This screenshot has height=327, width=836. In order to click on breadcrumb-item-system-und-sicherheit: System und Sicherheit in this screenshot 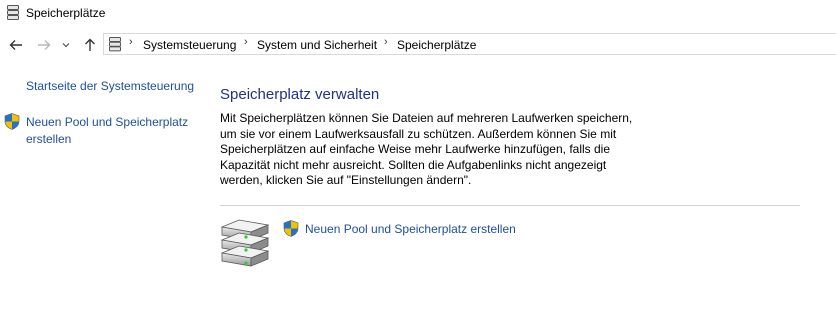, I will do `click(317, 45)`.